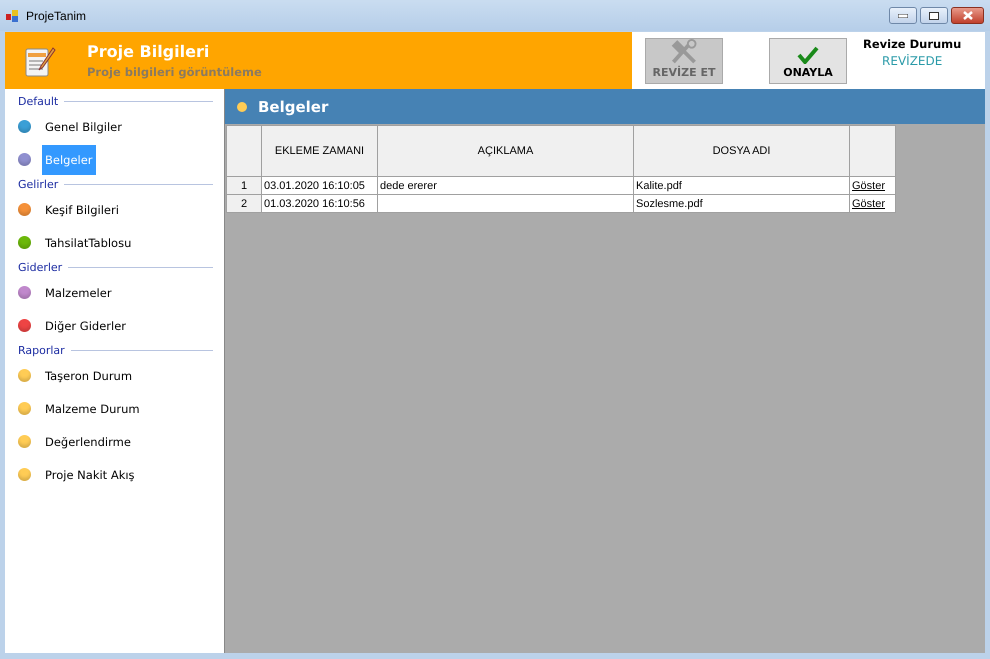 The width and height of the screenshot is (990, 659). Describe the element at coordinates (90, 475) in the screenshot. I see `sidebar-item: Proje Nakit Akış` at that location.